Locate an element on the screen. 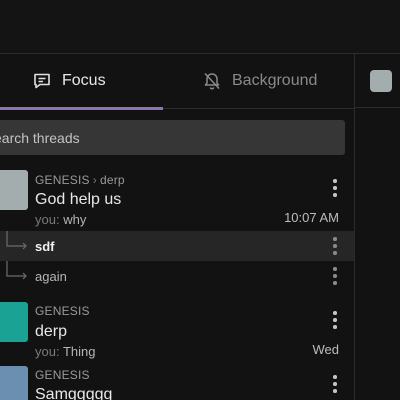  tab-background: Background is located at coordinates (259, 80).